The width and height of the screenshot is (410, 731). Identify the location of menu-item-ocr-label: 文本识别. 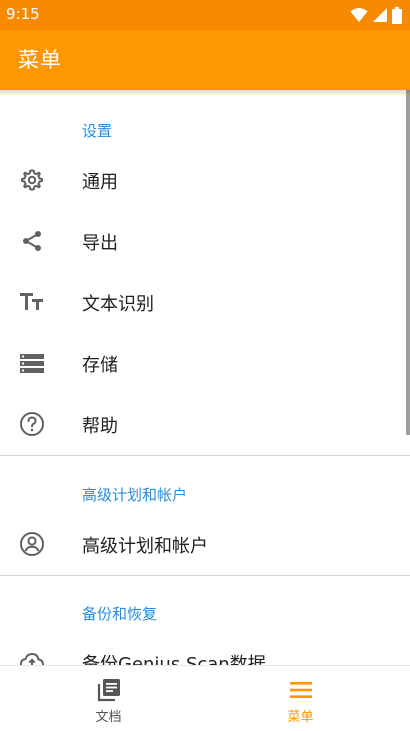
(118, 304).